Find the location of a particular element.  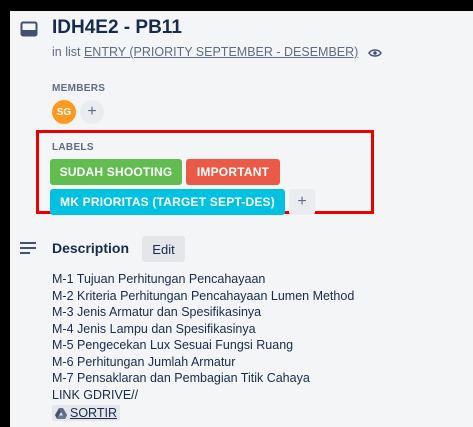

sortir-drive-link: SORTIR is located at coordinates (86, 413).